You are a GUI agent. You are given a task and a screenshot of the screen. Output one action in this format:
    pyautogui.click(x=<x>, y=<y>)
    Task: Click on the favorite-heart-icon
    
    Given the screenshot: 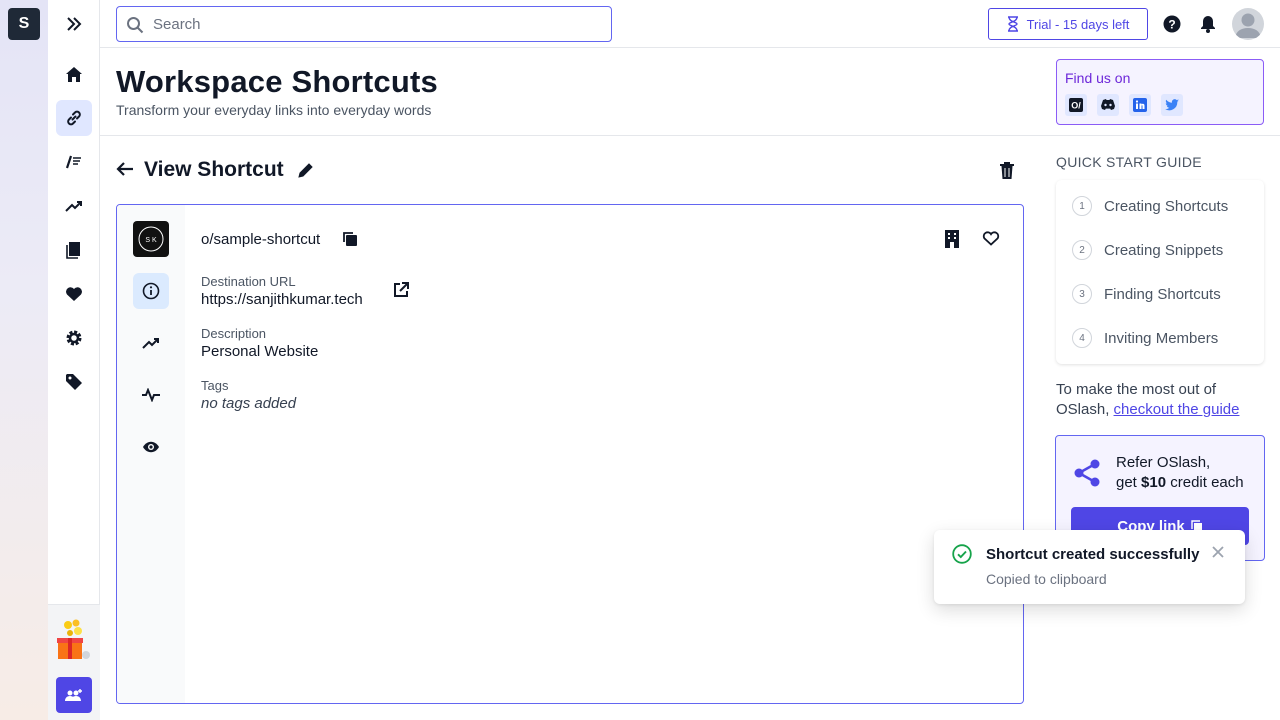 What is the action you would take?
    pyautogui.click(x=991, y=240)
    